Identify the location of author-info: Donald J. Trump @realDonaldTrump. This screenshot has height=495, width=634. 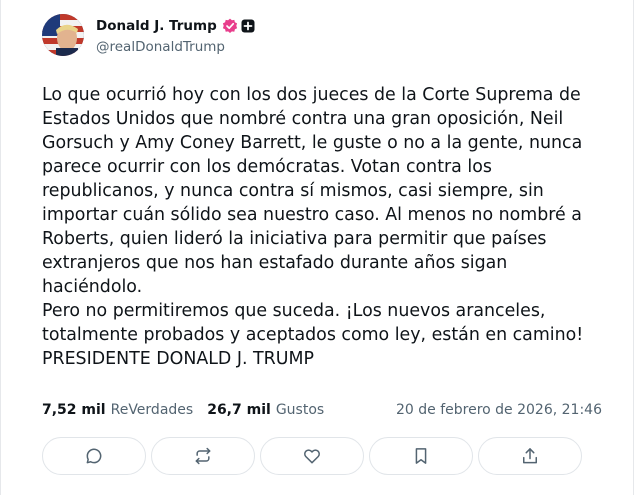
(175, 35).